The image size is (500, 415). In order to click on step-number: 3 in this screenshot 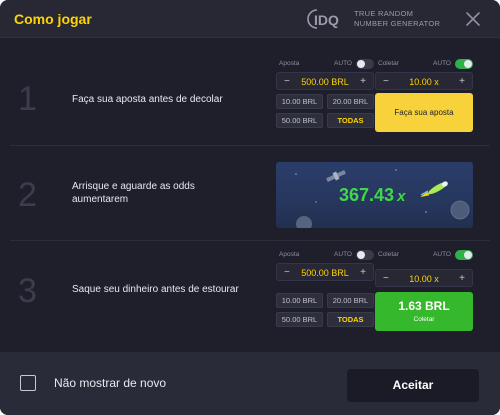, I will do `click(27, 291)`.